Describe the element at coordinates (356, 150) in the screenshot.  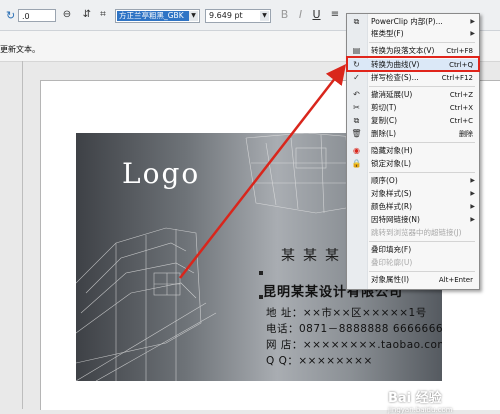
I see `hide-icon: ◉` at that location.